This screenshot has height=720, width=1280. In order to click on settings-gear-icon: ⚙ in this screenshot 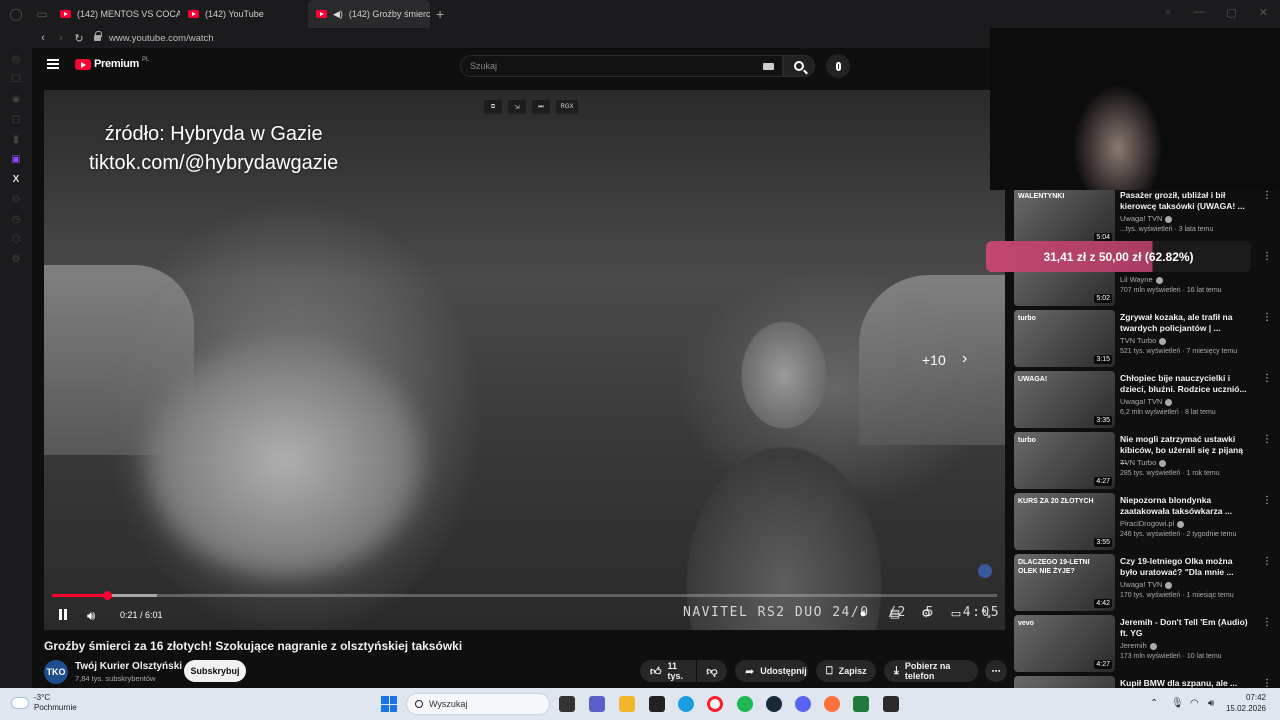, I will do `click(926, 614)`.